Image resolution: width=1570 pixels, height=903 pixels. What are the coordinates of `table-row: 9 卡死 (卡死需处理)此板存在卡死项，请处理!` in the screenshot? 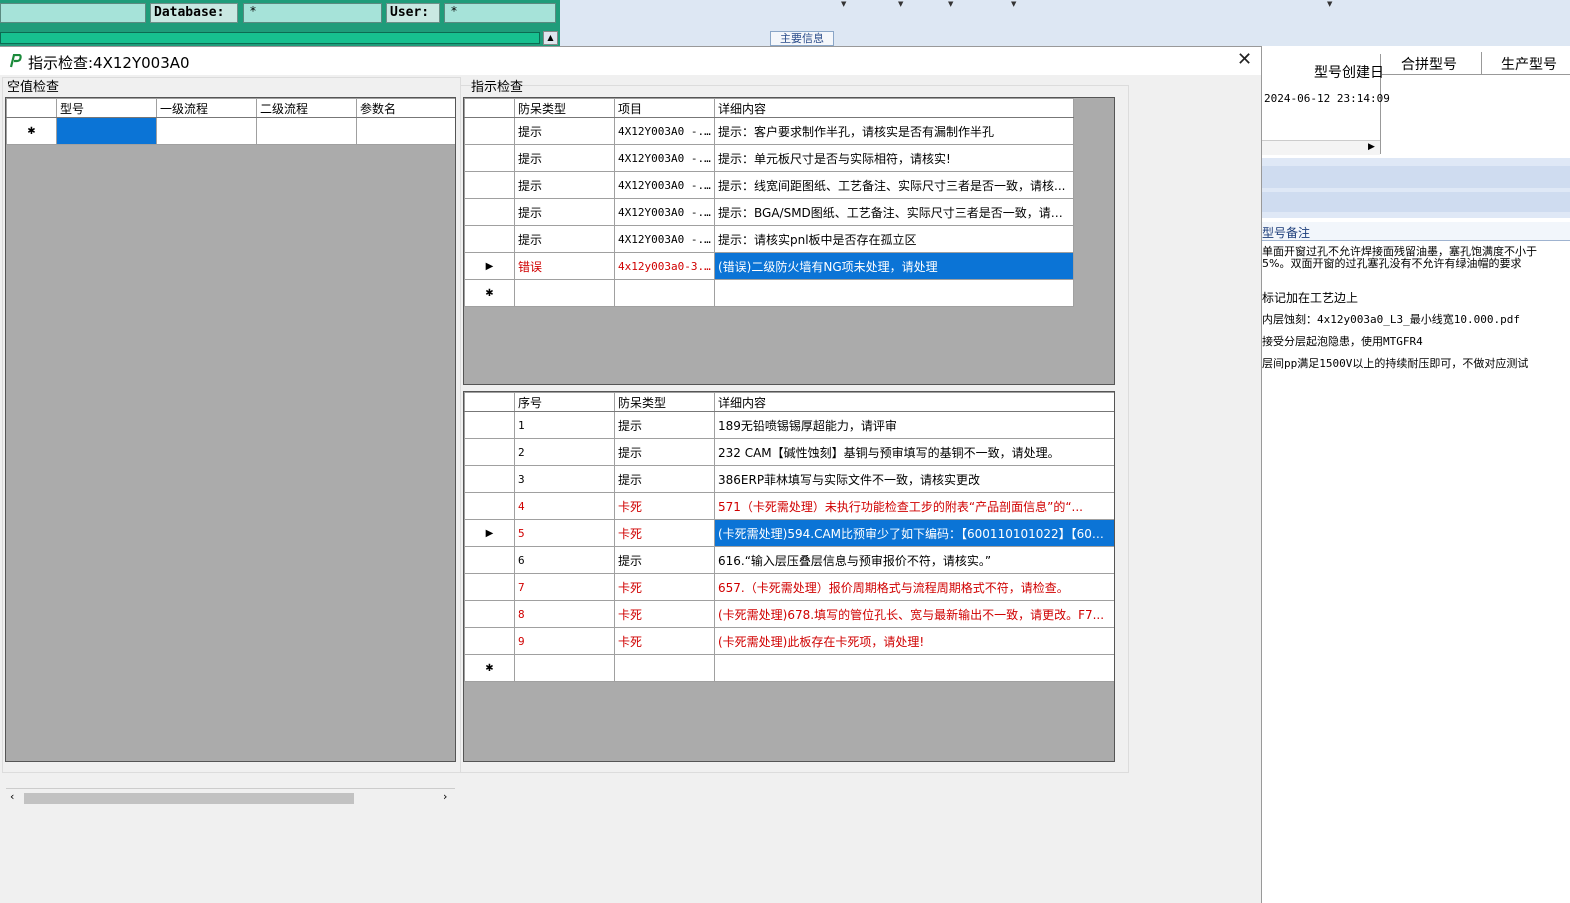 It's located at (789, 641).